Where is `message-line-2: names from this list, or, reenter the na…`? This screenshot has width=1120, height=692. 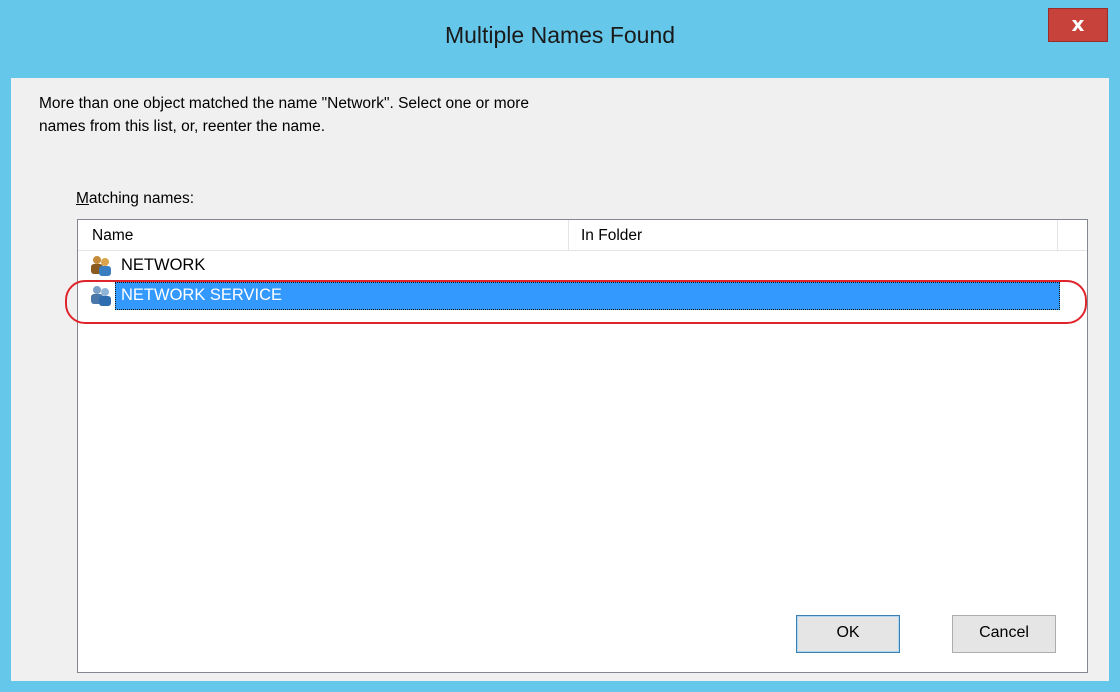 message-line-2: names from this list, or, reenter the na… is located at coordinates (182, 126).